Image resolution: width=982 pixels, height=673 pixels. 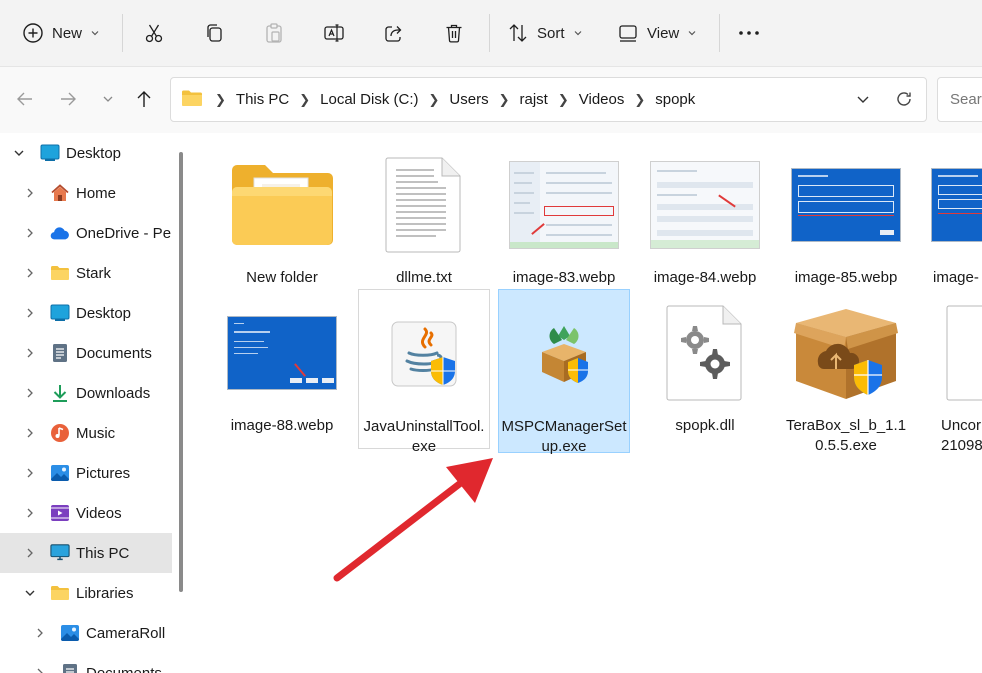 I want to click on copy-button, so click(x=214, y=33).